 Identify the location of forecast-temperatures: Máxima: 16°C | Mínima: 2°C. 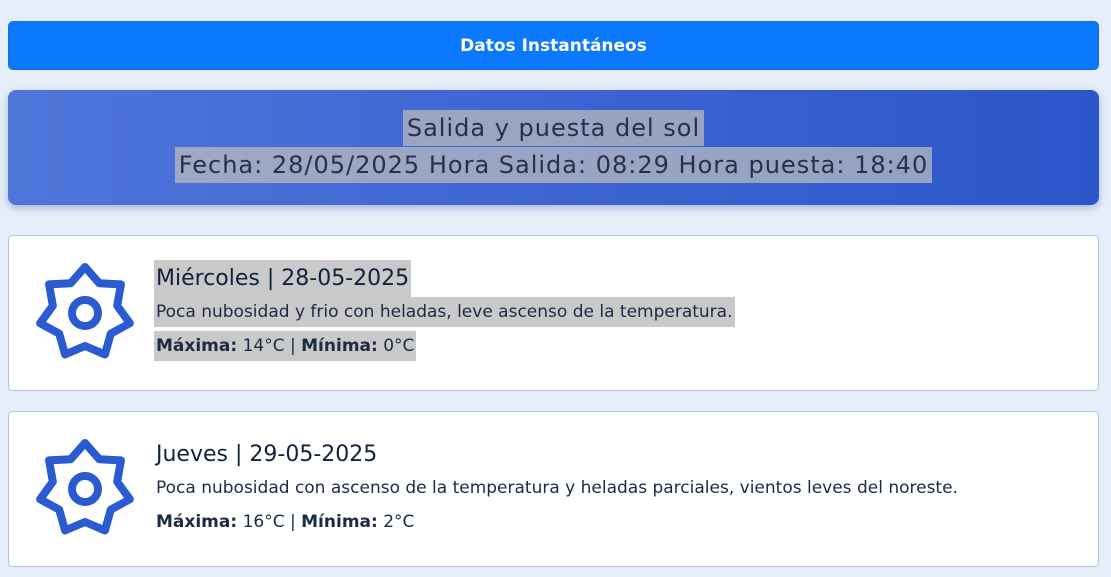
(285, 522).